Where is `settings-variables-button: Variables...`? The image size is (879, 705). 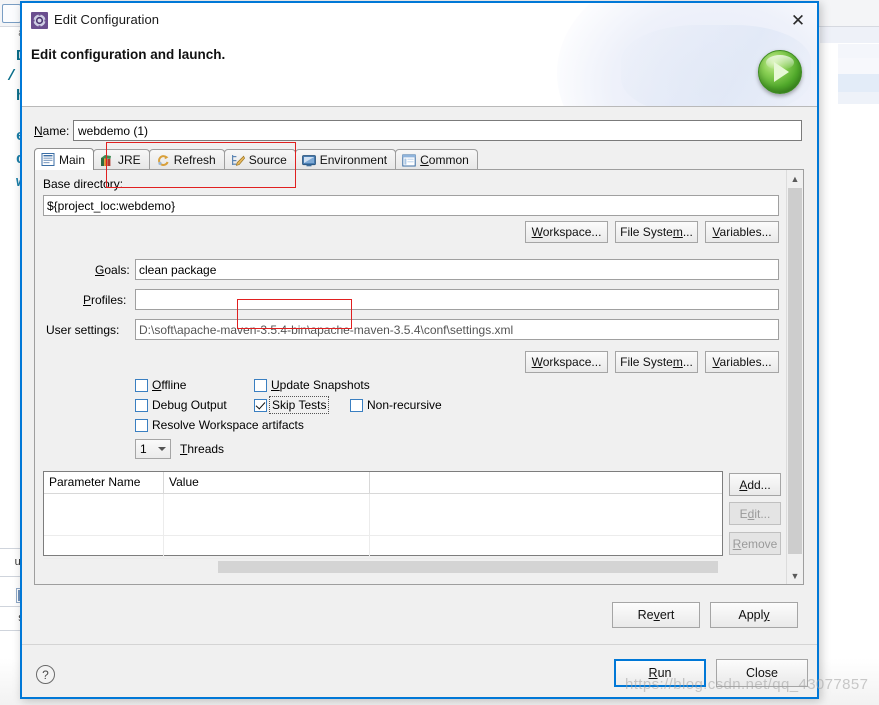
settings-variables-button: Variables... is located at coordinates (742, 362).